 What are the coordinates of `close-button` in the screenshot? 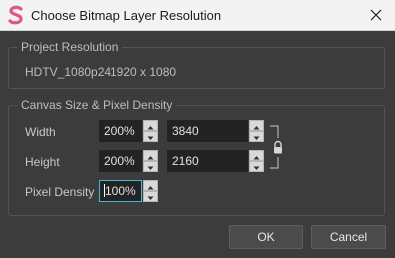 It's located at (376, 15).